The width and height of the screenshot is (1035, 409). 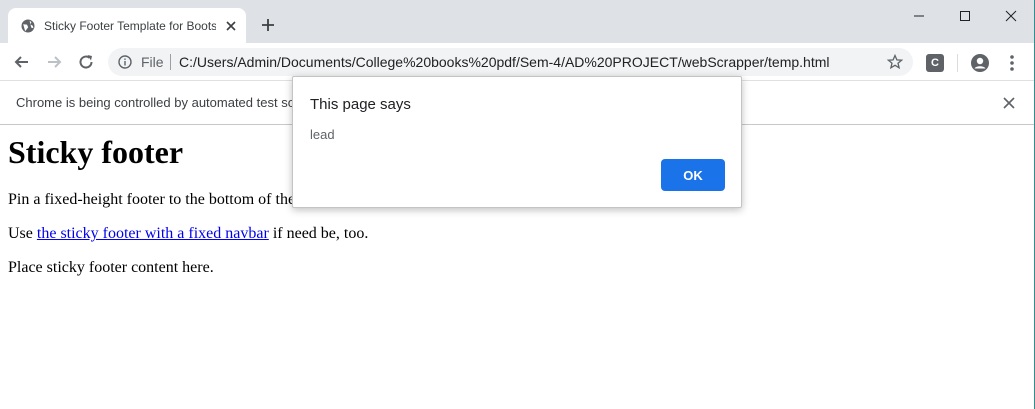 What do you see at coordinates (86, 62) in the screenshot?
I see `reload-icon` at bounding box center [86, 62].